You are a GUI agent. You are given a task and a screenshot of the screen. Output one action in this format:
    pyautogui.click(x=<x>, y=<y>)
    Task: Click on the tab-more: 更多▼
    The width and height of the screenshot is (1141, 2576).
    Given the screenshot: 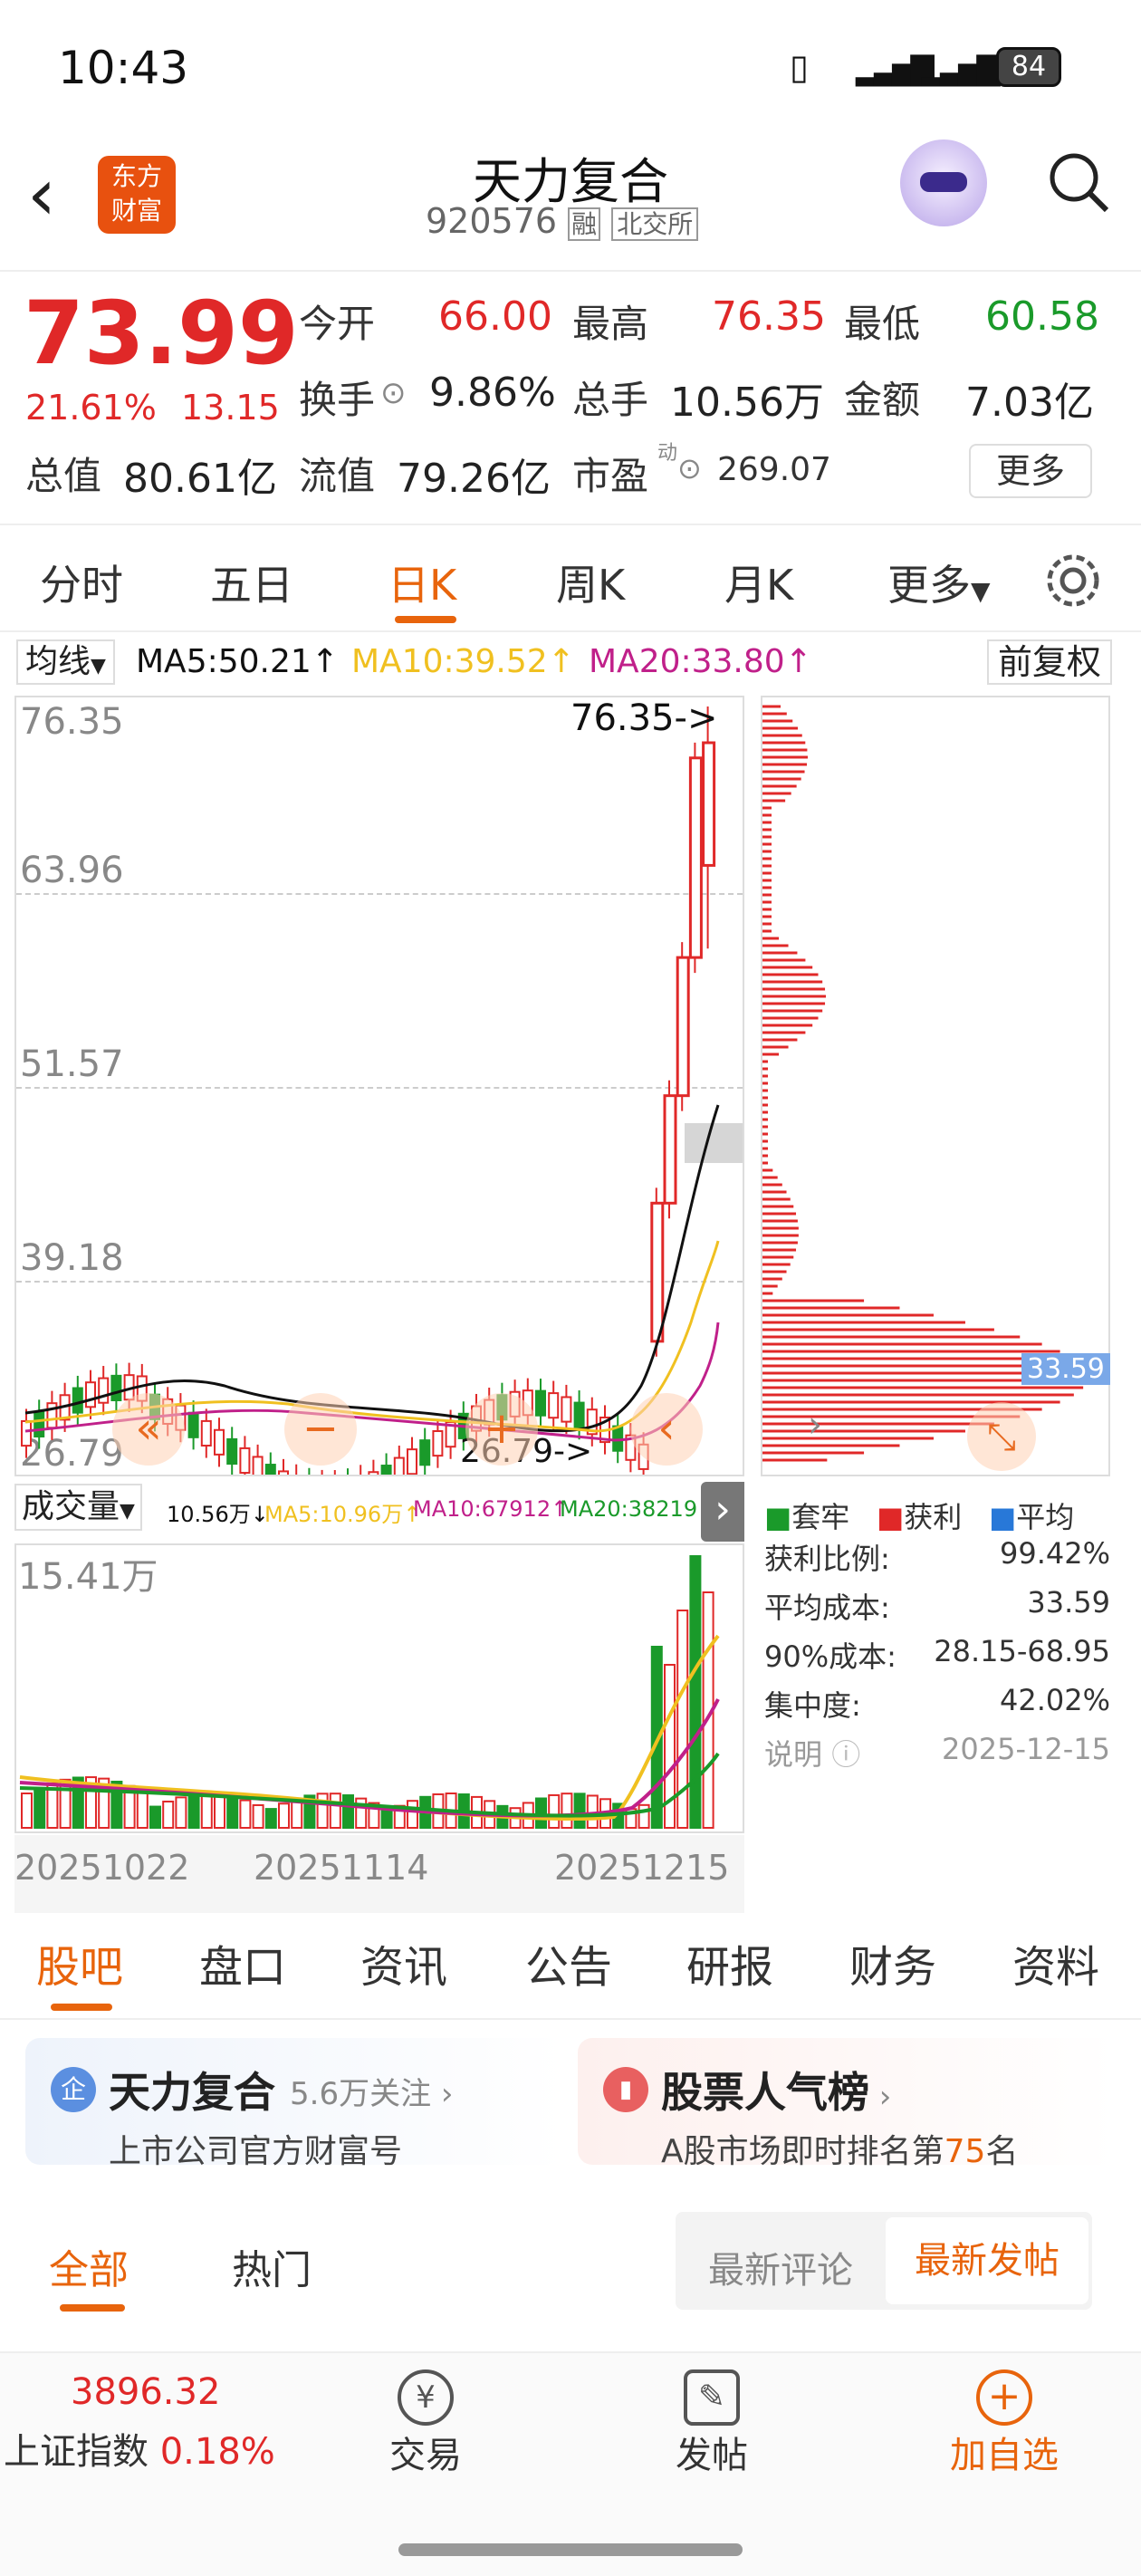 What is the action you would take?
    pyautogui.click(x=939, y=582)
    